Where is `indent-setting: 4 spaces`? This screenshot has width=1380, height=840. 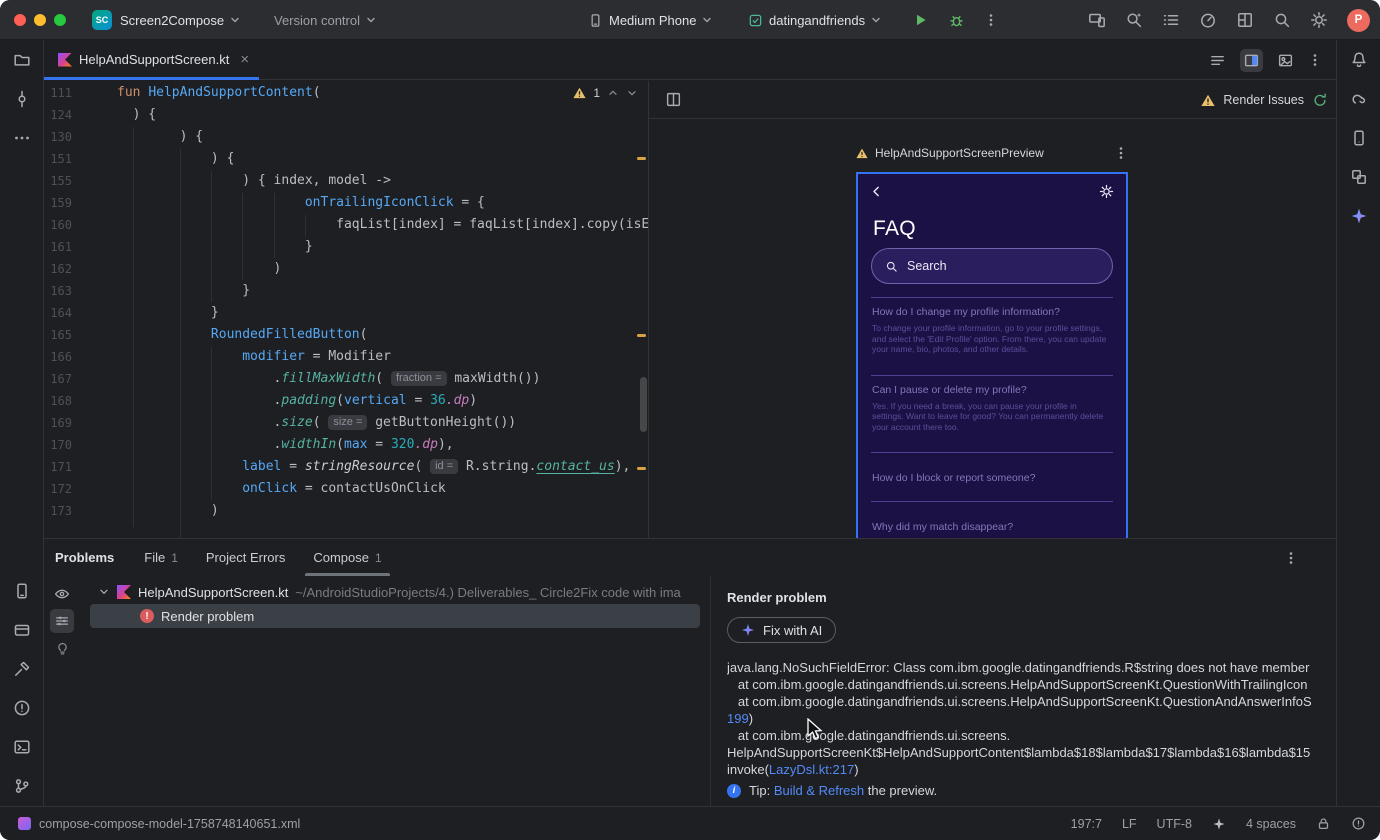
indent-setting: 4 spaces is located at coordinates (1271, 824).